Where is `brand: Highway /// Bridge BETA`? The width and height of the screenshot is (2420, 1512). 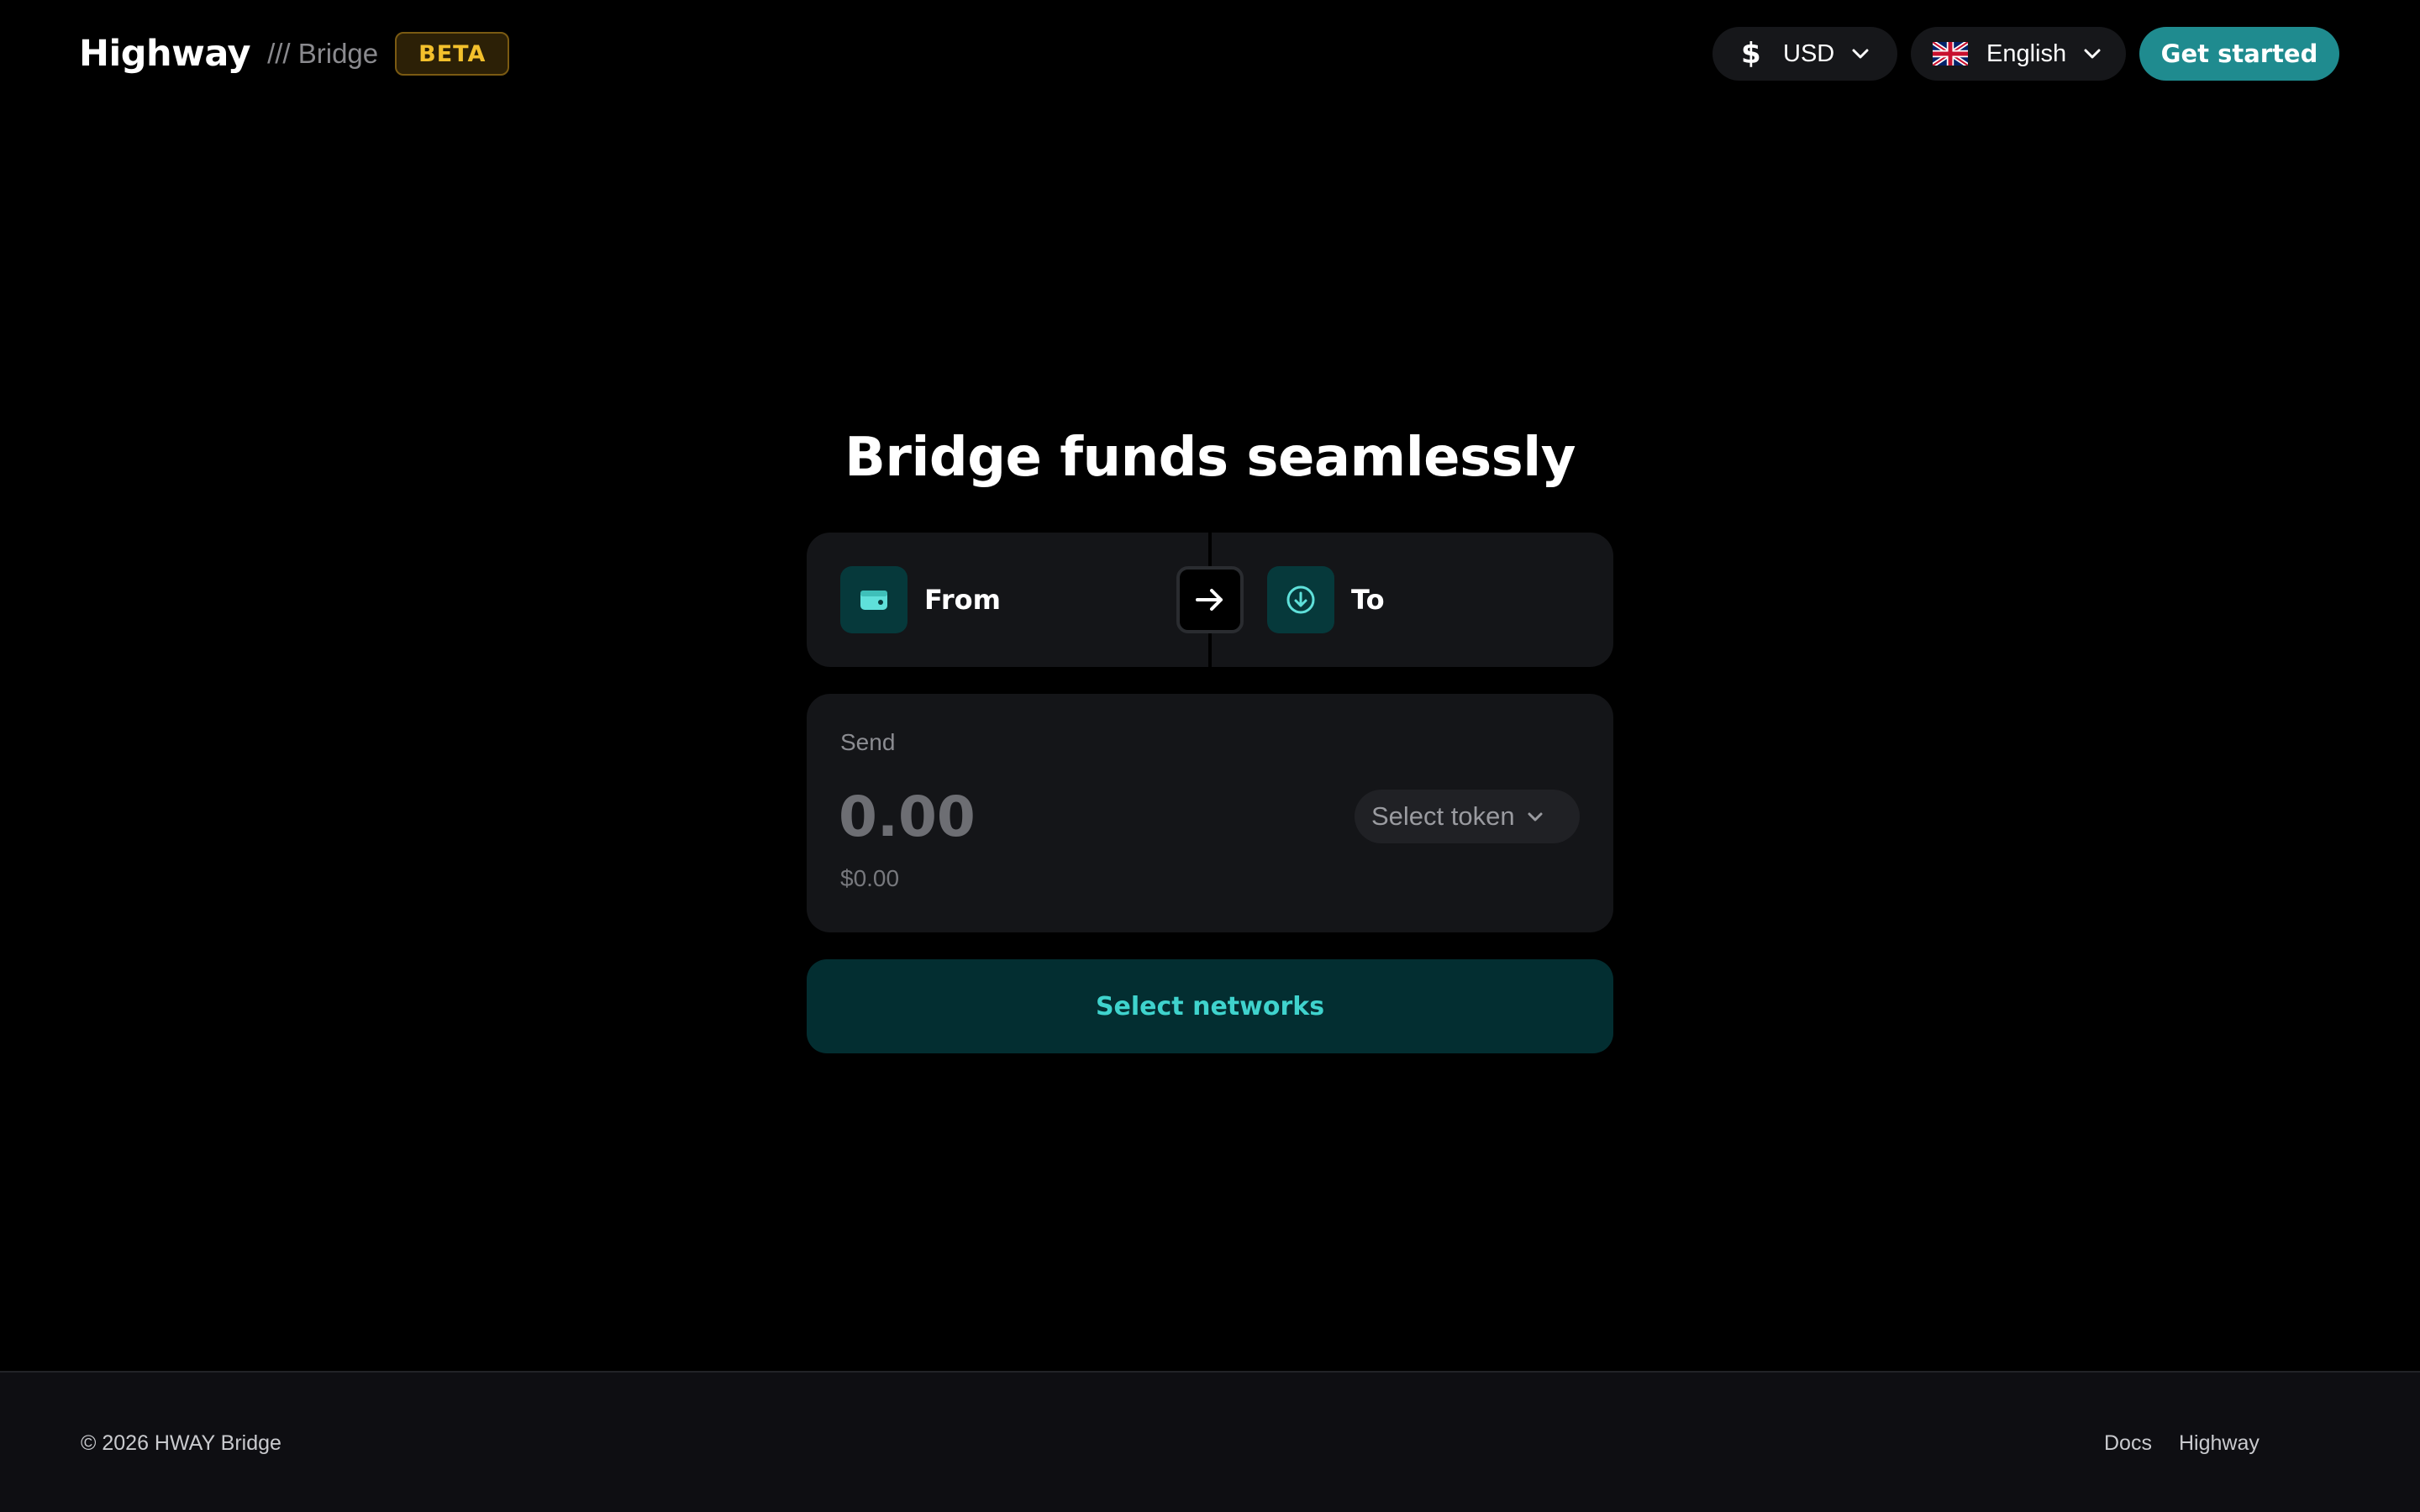
brand: Highway /// Bridge BETA is located at coordinates (294, 54).